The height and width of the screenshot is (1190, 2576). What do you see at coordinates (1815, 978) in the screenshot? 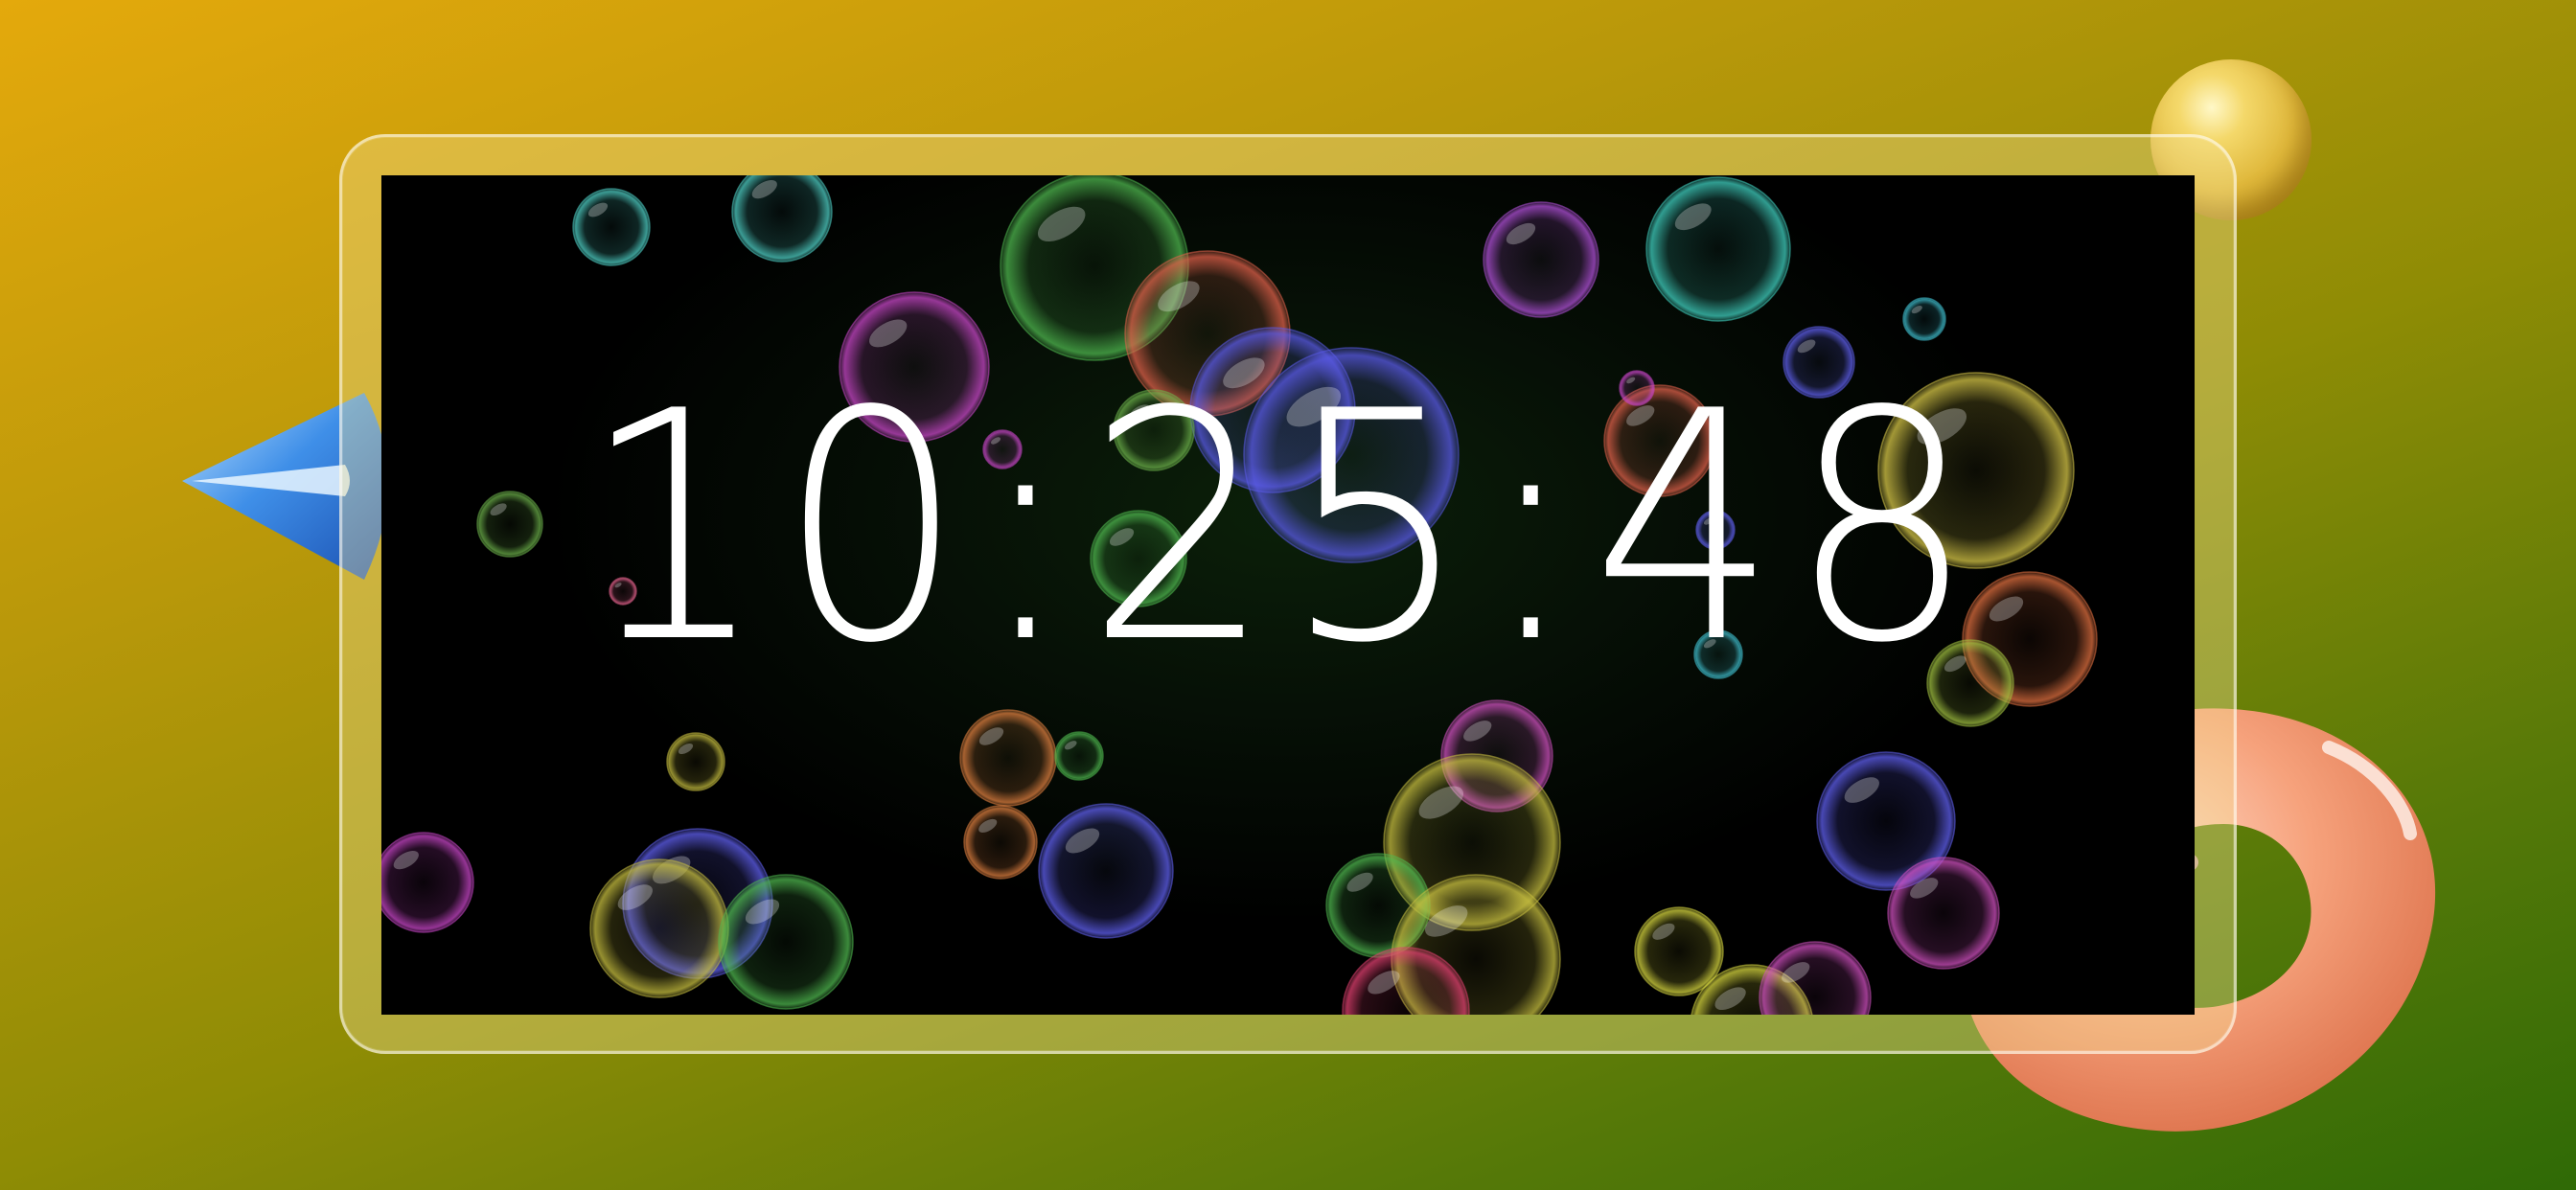
I see `bubble` at bounding box center [1815, 978].